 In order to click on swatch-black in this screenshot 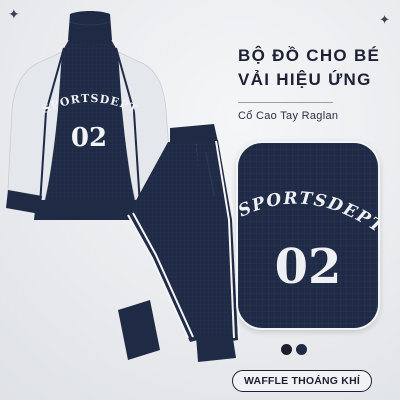, I will do `click(286, 349)`.